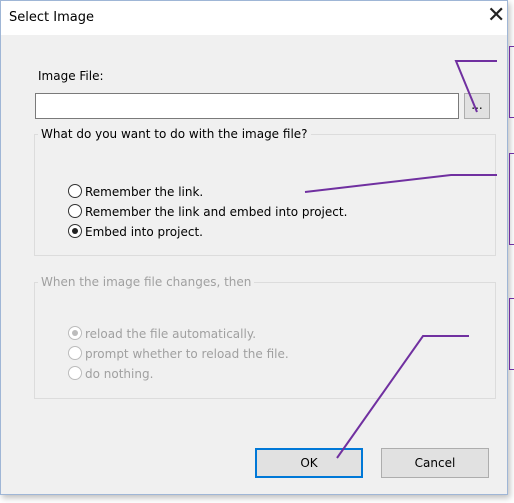 The image size is (514, 503). Describe the element at coordinates (254, 18) in the screenshot. I see `title-bar: Select Image ✕` at that location.